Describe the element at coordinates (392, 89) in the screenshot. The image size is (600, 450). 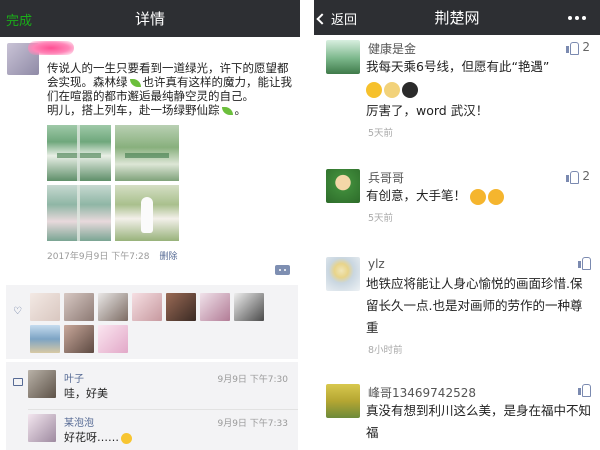
I see `victory-hand-emoji-icon` at that location.